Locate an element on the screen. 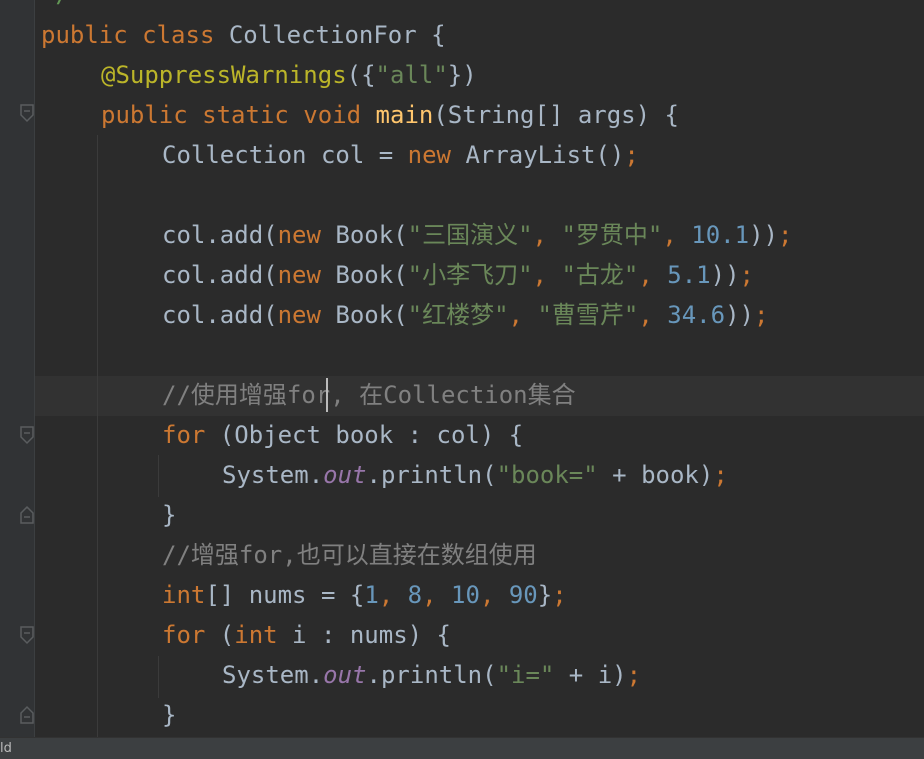 Image resolution: width=924 pixels, height=759 pixels. code-line: System.out.println("i=" + i); is located at coordinates (431, 675).